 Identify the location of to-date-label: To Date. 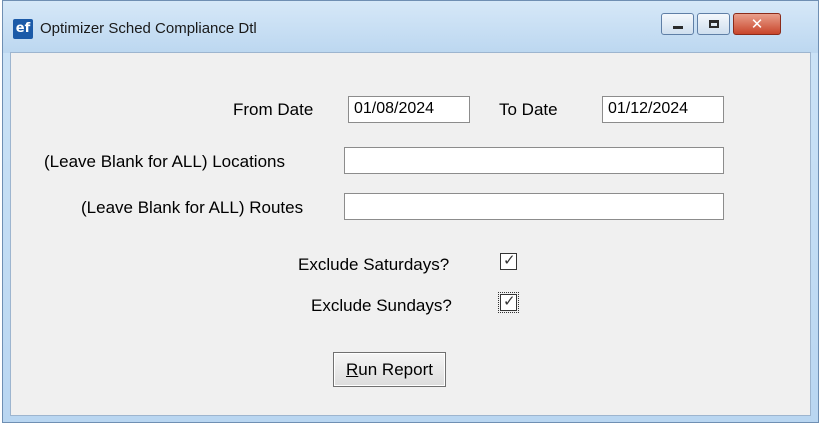
(528, 109).